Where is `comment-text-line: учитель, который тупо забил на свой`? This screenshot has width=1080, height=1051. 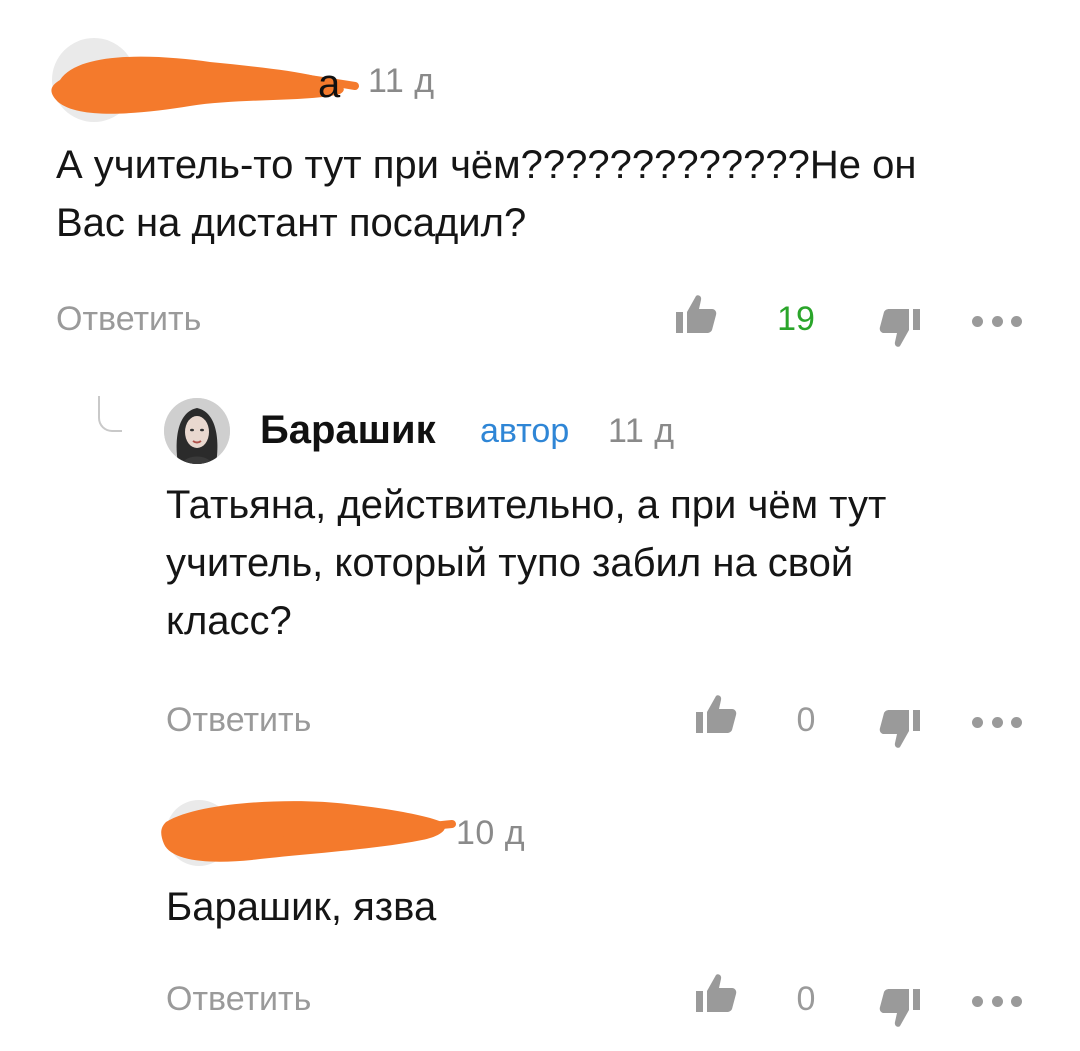
comment-text-line: учитель, который тупо забил на свой is located at coordinates (510, 563).